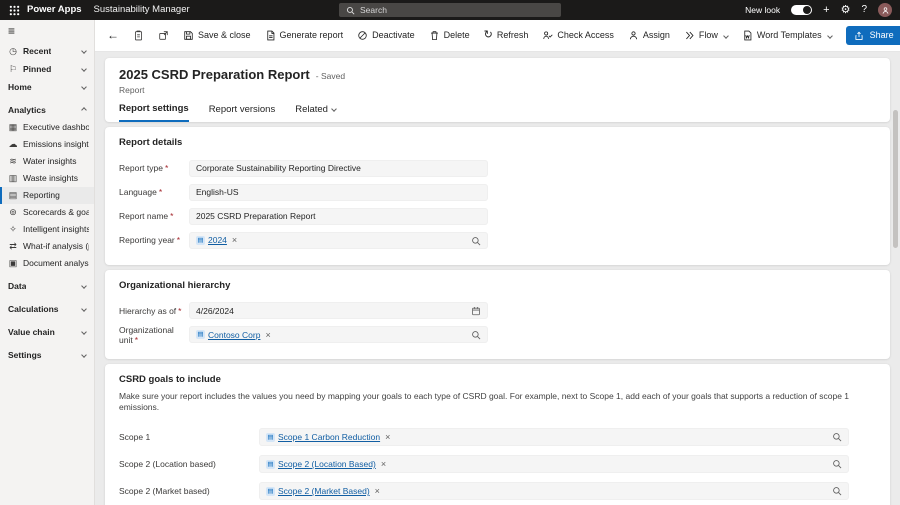  I want to click on sidebar-item-emissions-insights: ☁ Emissions insights, so click(47, 144).